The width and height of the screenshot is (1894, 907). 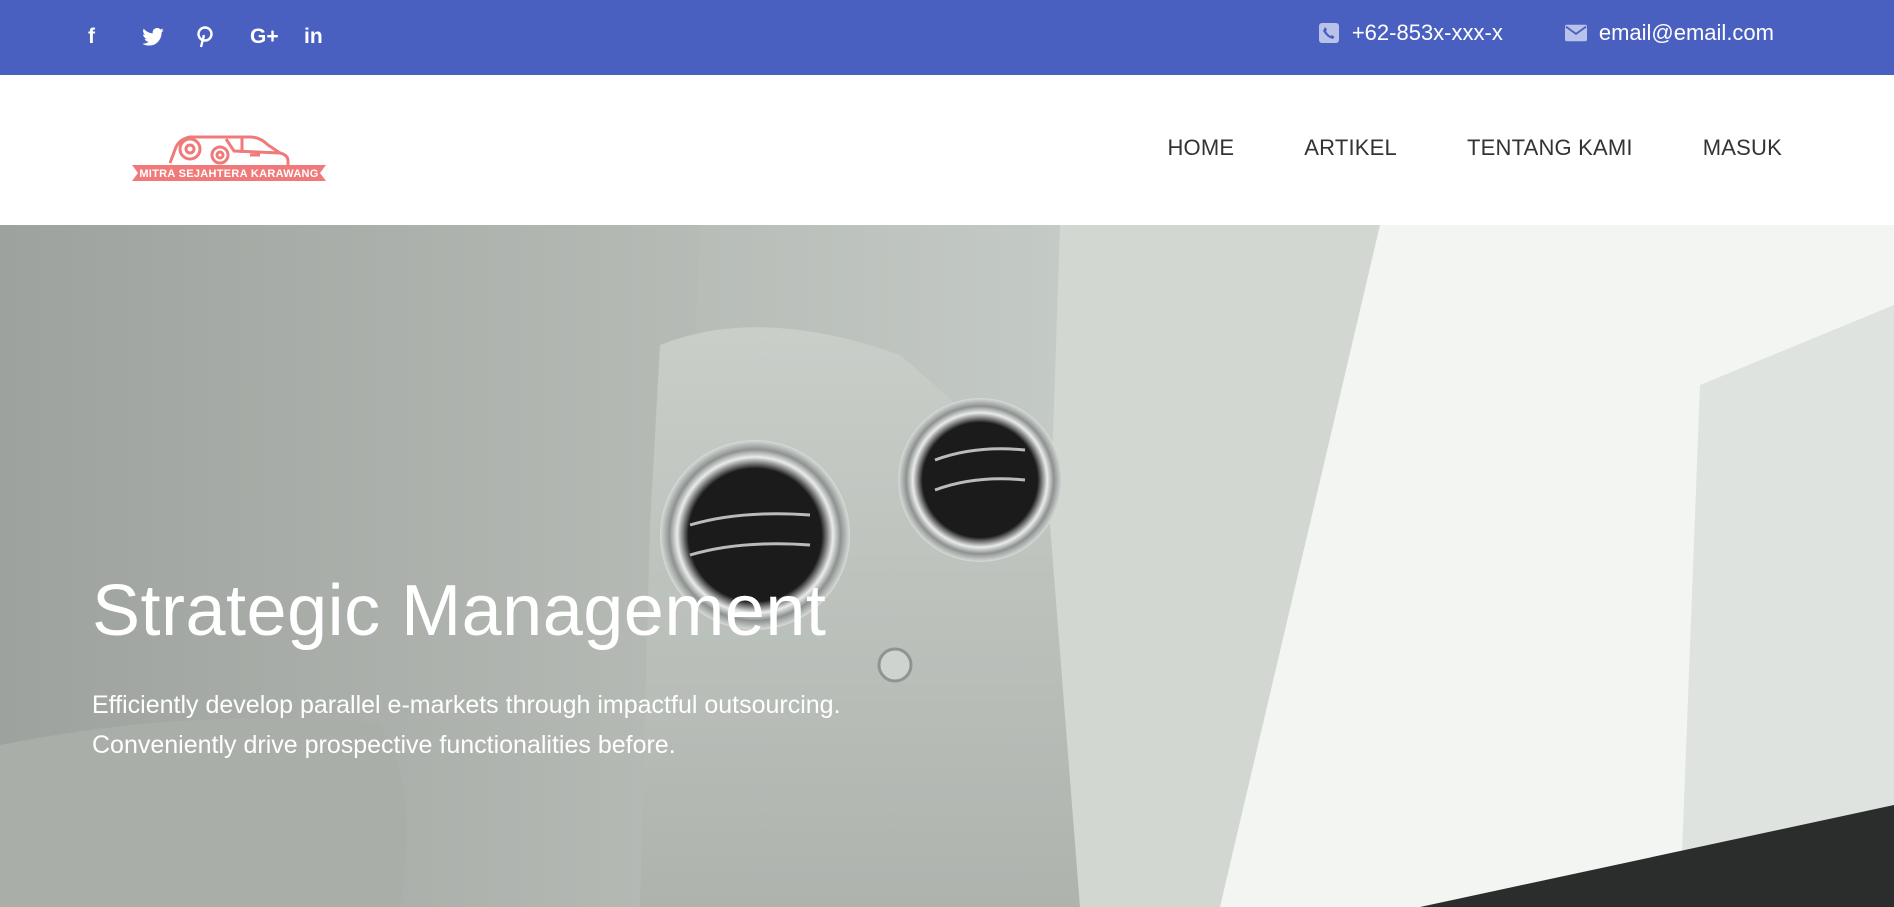 What do you see at coordinates (277, 37) in the screenshot?
I see `google-plus-icon: G+` at bounding box center [277, 37].